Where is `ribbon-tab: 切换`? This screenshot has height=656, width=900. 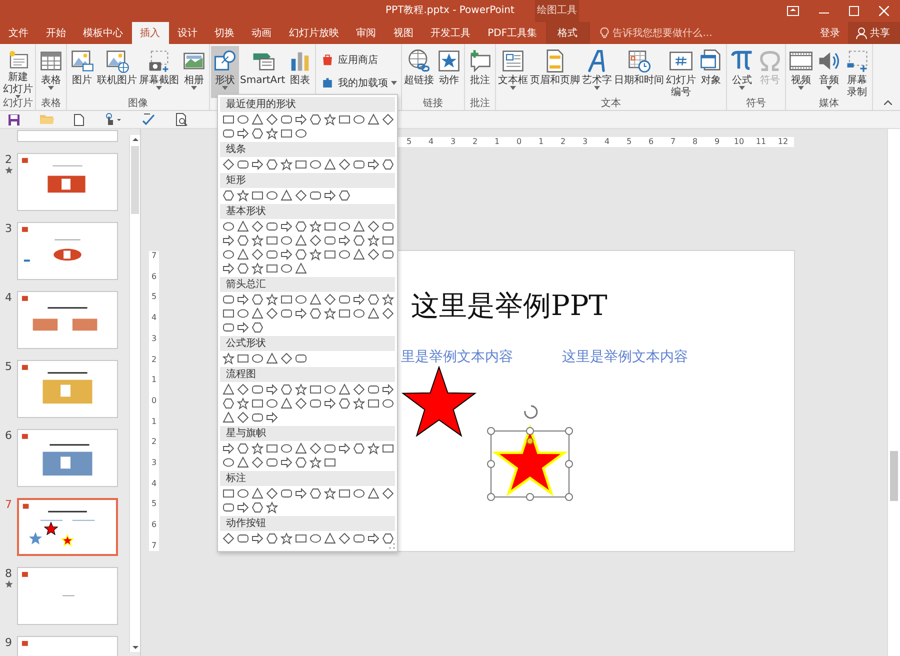
ribbon-tab: 切换 is located at coordinates (225, 33).